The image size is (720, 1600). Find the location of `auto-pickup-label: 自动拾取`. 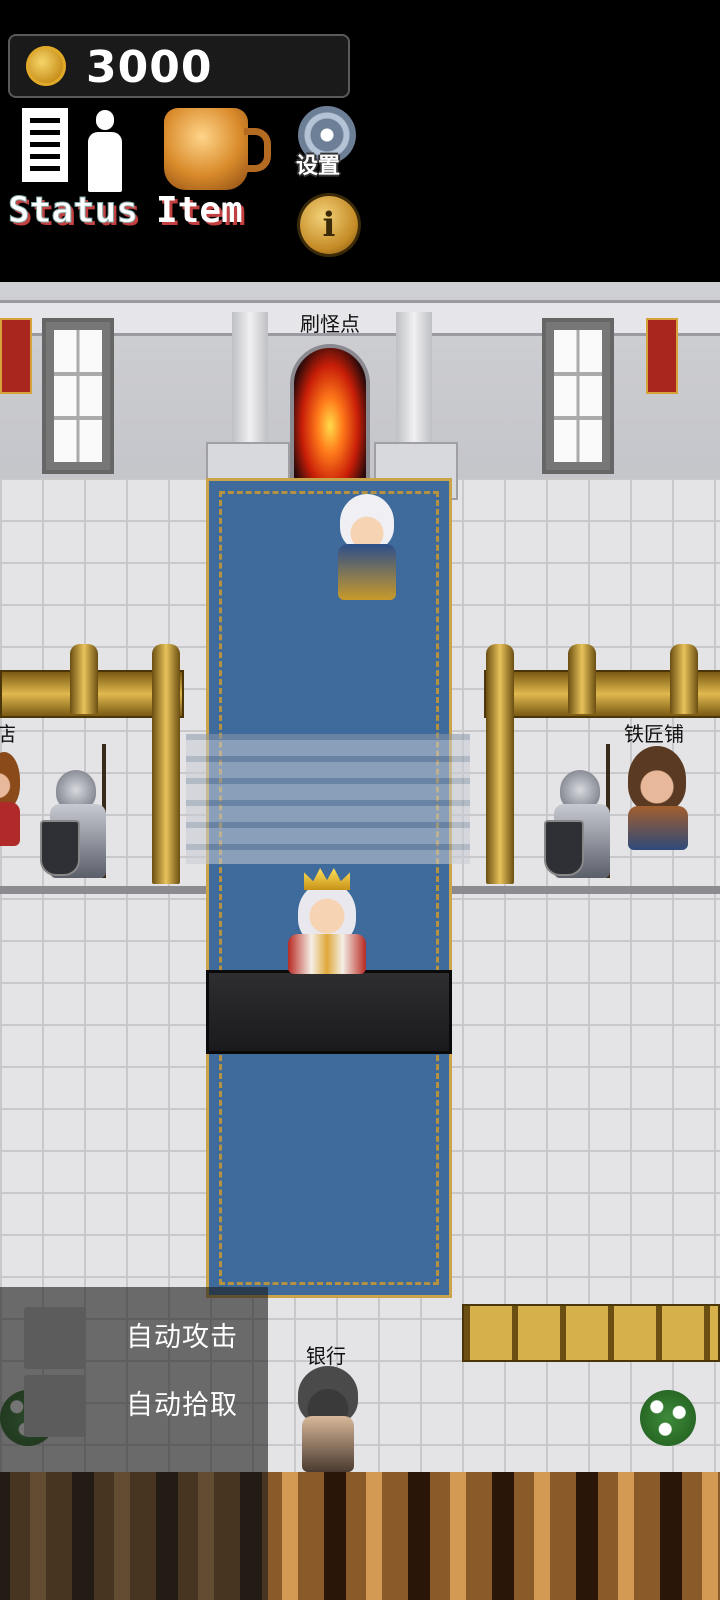

auto-pickup-label: 自动拾取 is located at coordinates (182, 1405).